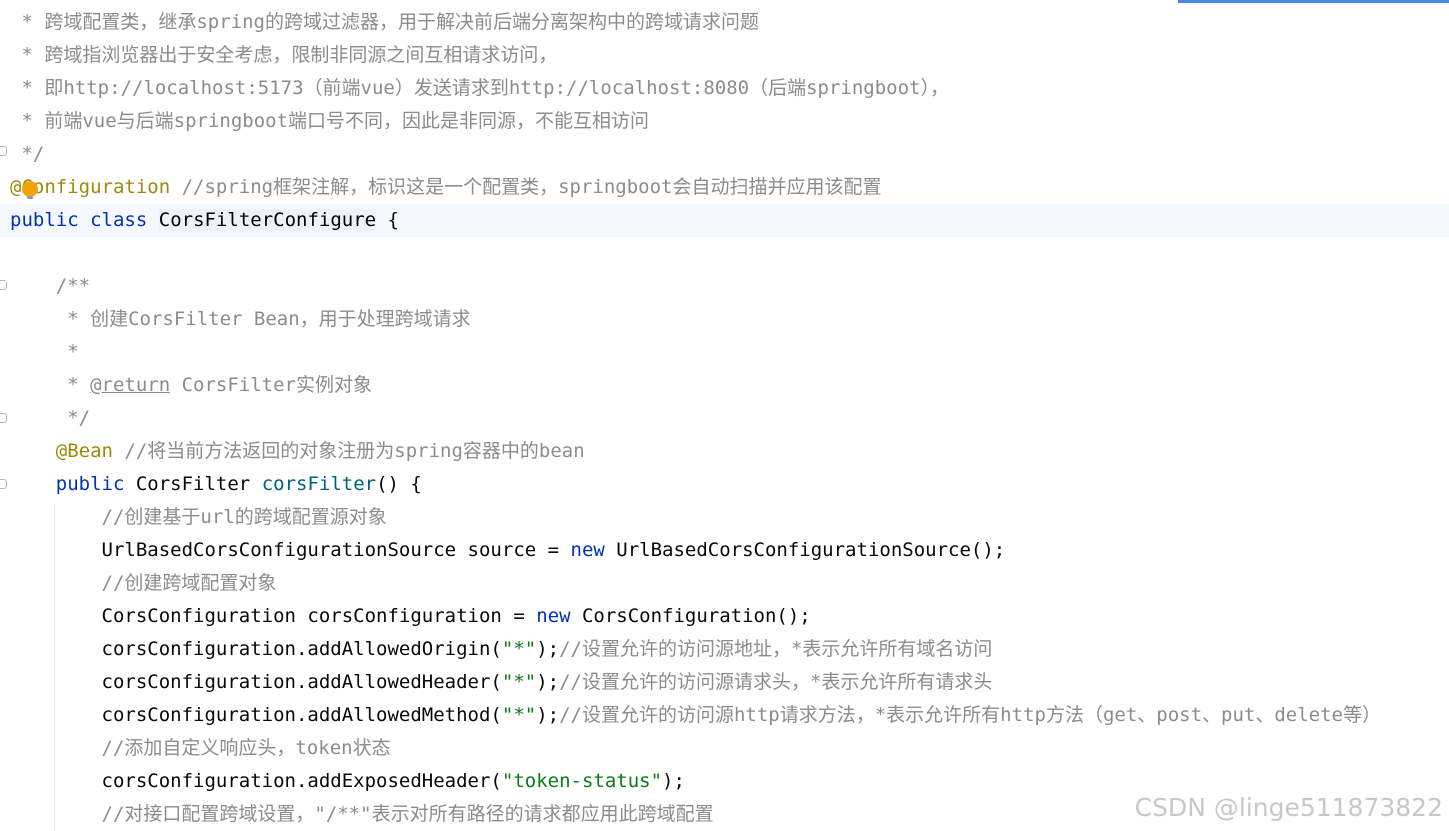 This screenshot has width=1449, height=831. I want to click on code-token: UrlBasedCorsConfigurationSource();, so click(805, 550).